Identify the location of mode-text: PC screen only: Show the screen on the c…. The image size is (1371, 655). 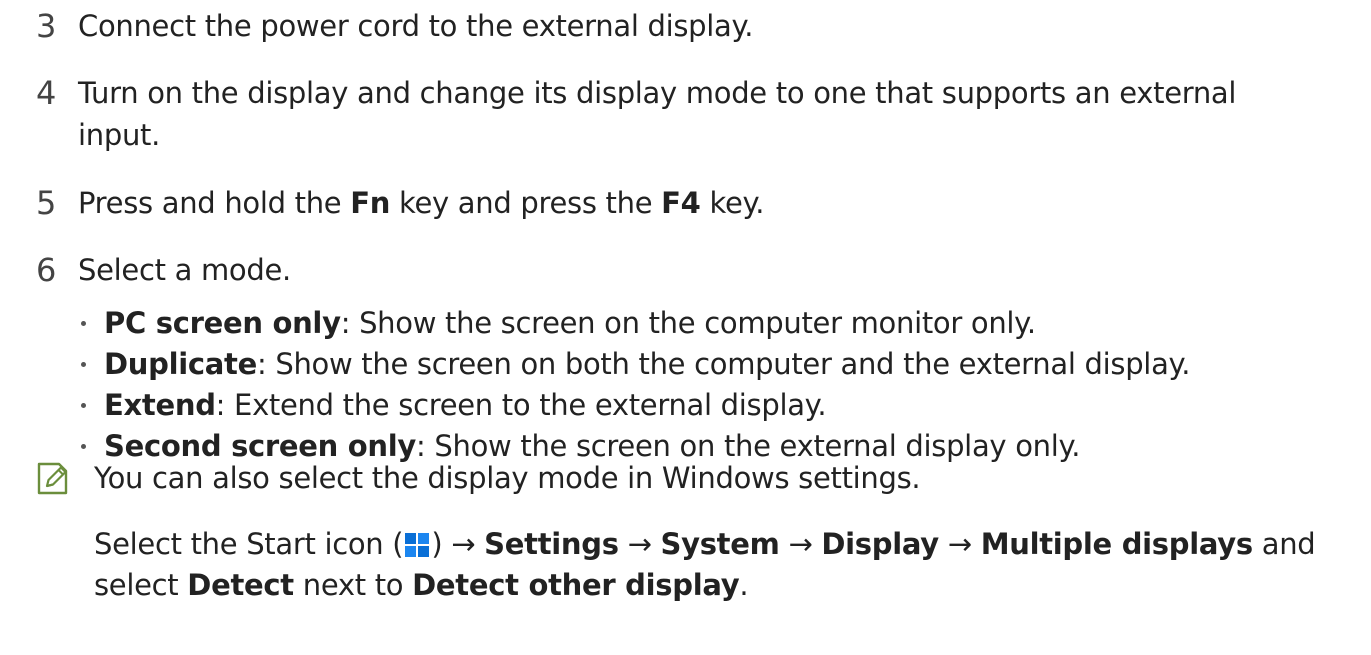
(570, 323).